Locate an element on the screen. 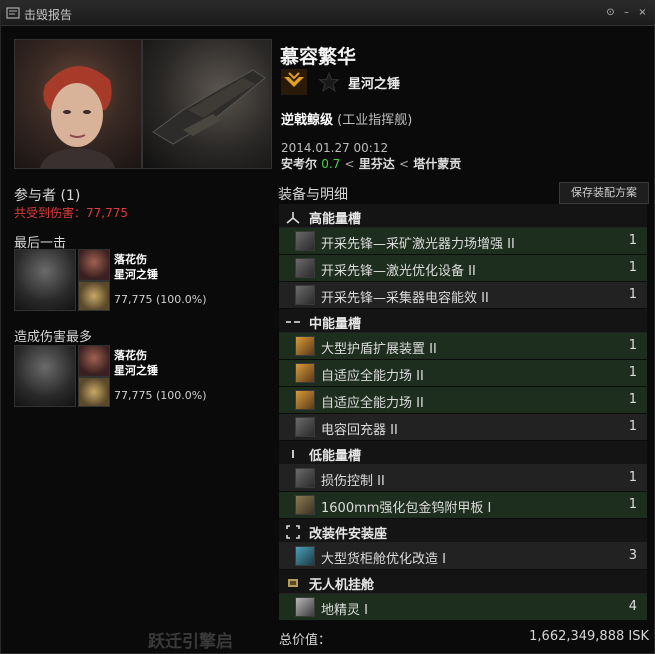  fitting-item-row: 地精灵 I 4 is located at coordinates (463, 607).